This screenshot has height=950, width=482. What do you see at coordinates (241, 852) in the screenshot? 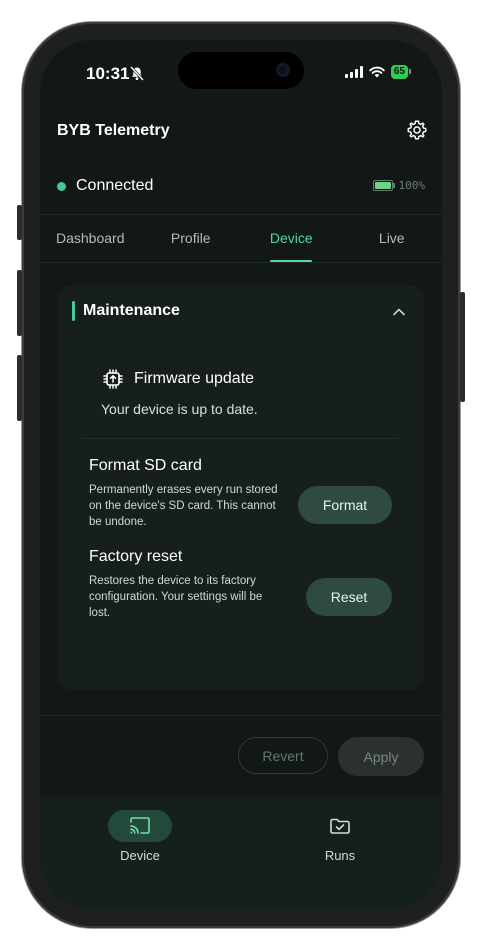
I see `bottom-nav: Device Runs` at bounding box center [241, 852].